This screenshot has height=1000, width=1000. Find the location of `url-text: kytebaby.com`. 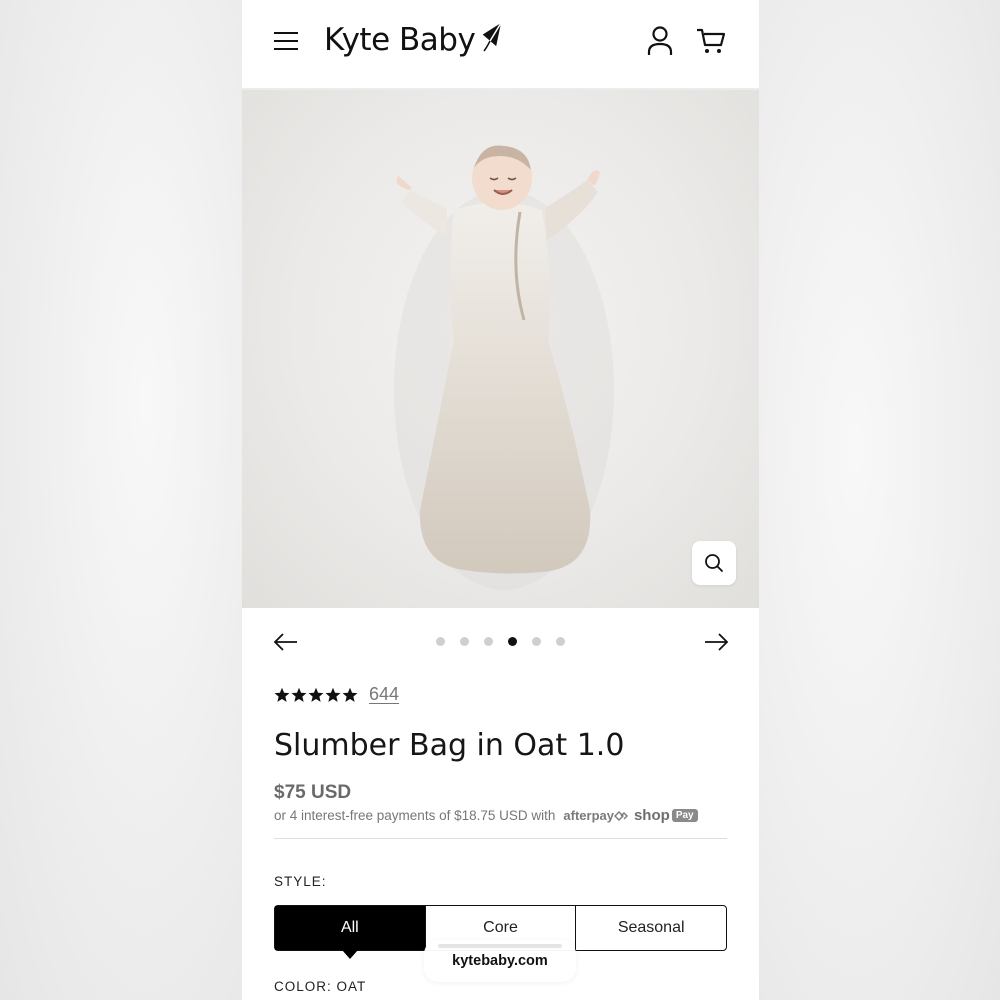

url-text: kytebaby.com is located at coordinates (500, 961).